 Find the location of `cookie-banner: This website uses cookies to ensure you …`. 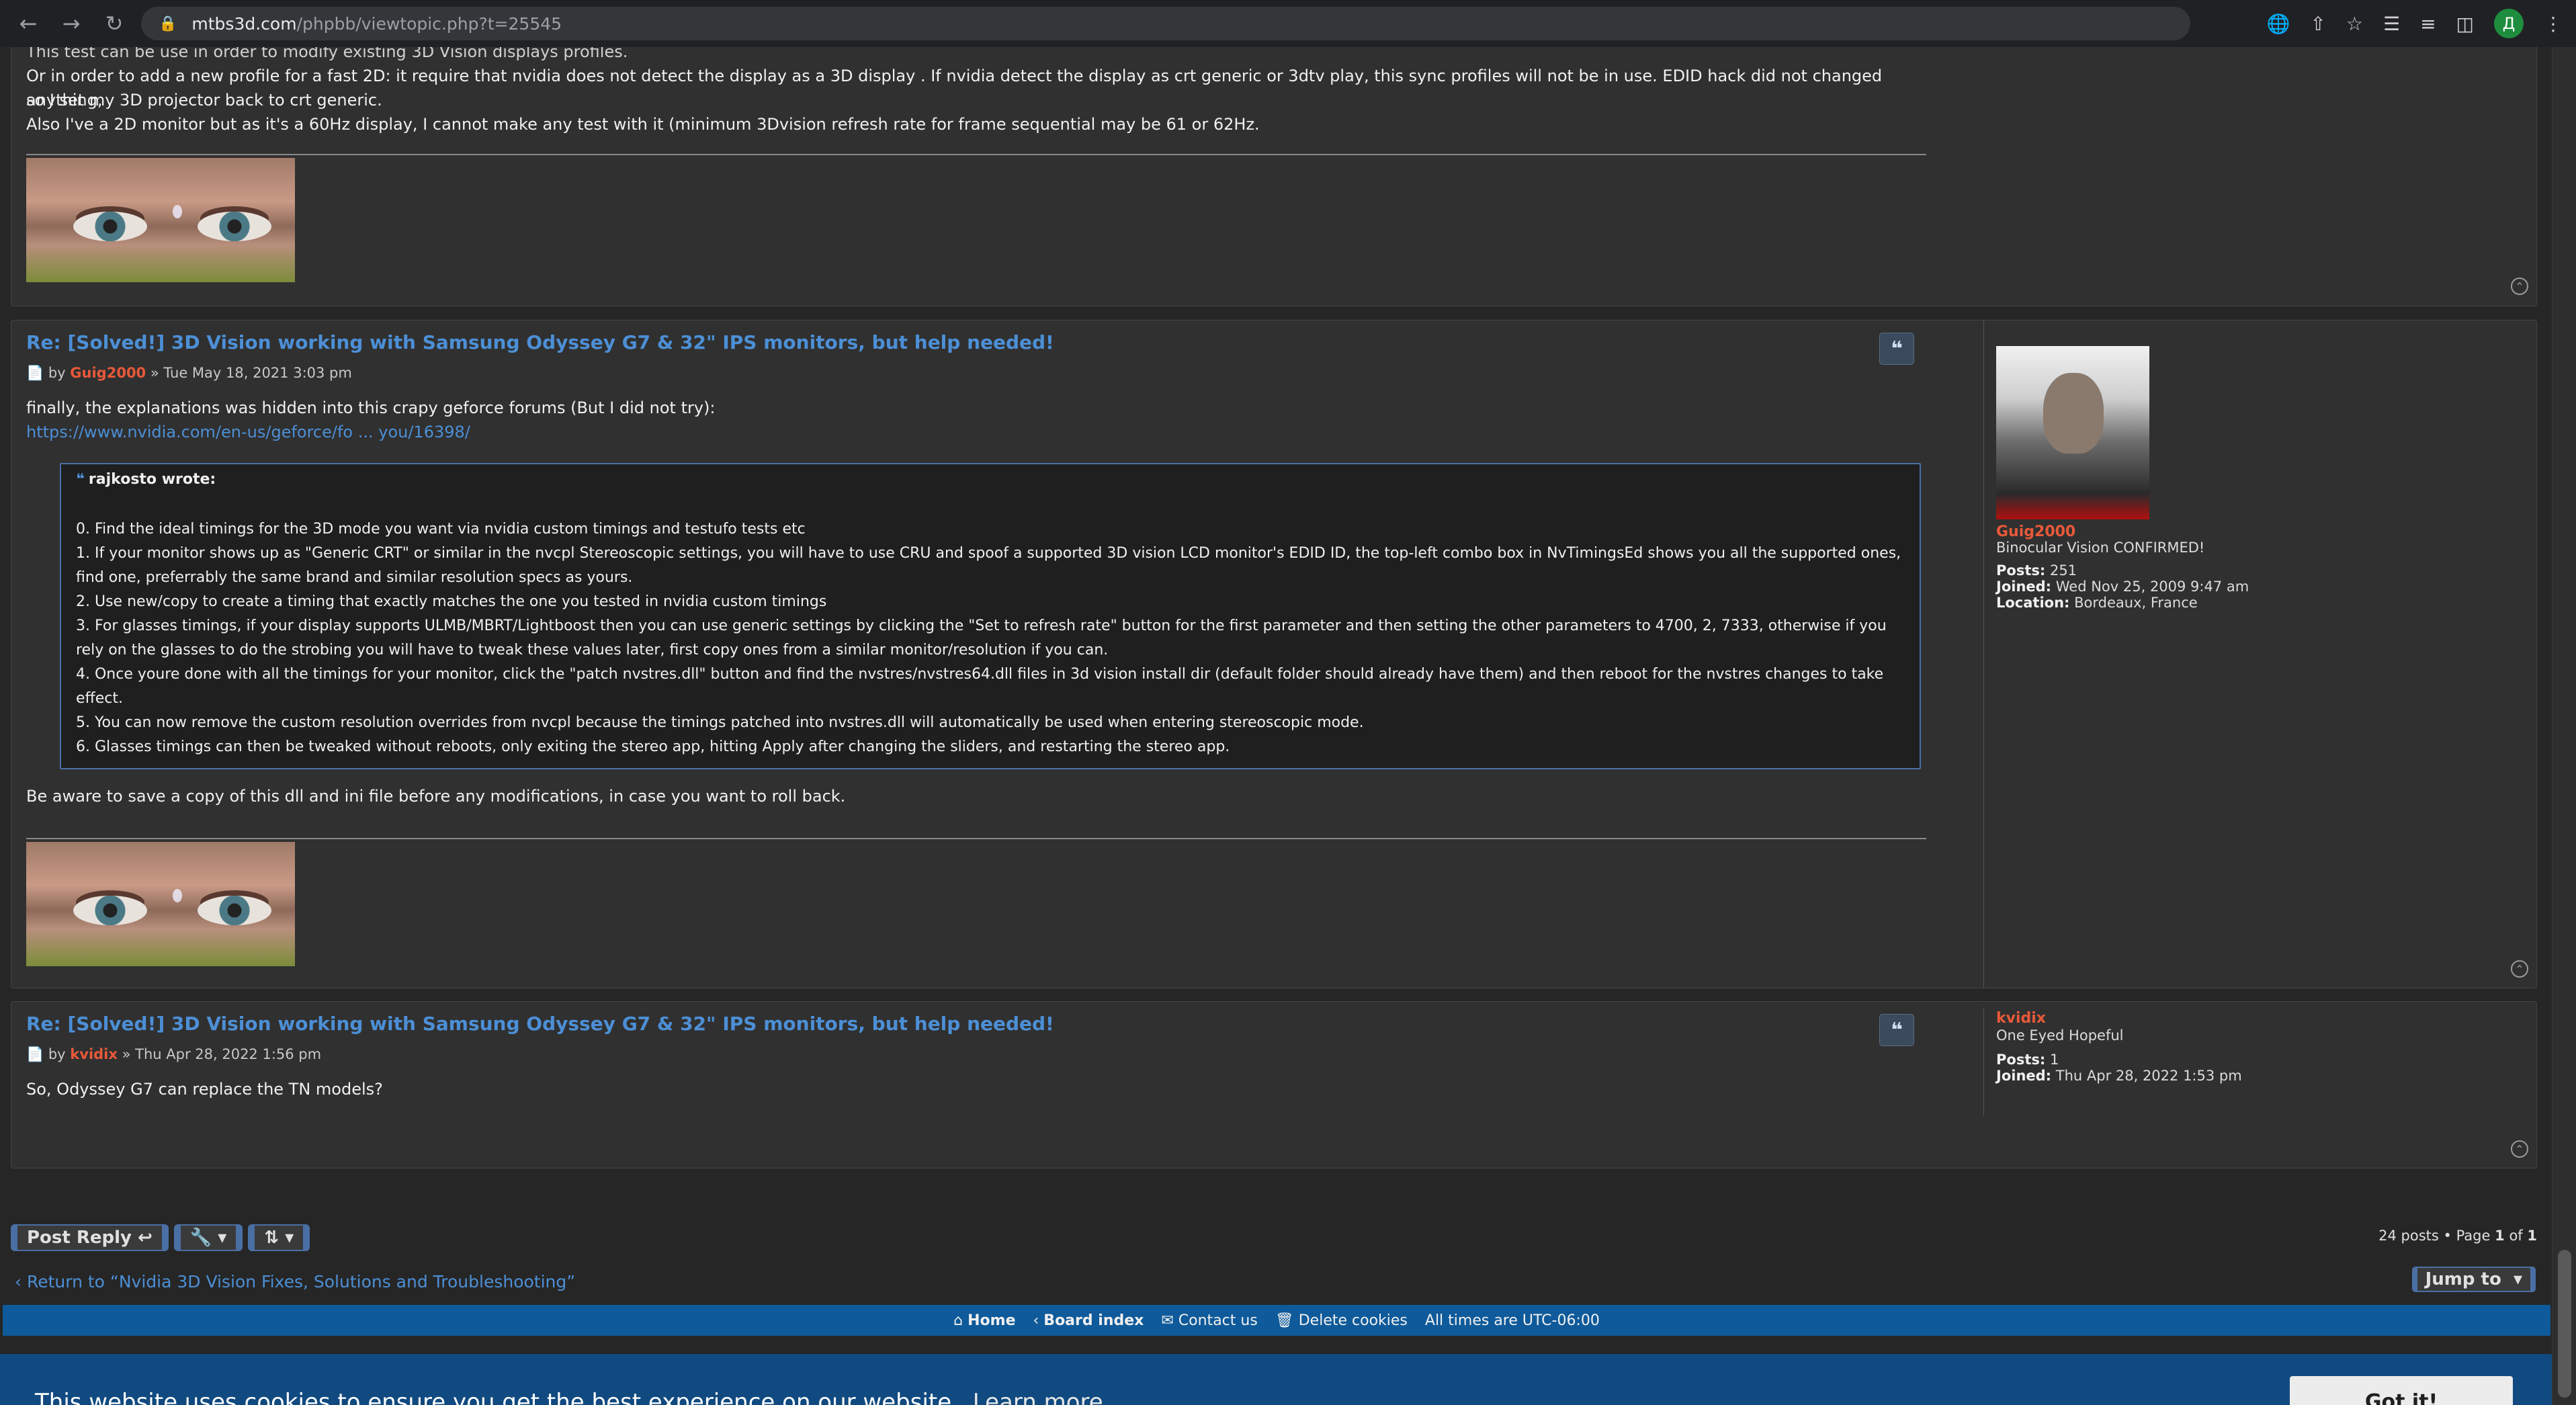

cookie-banner: This website uses cookies to ensure you … is located at coordinates (1276, 1379).